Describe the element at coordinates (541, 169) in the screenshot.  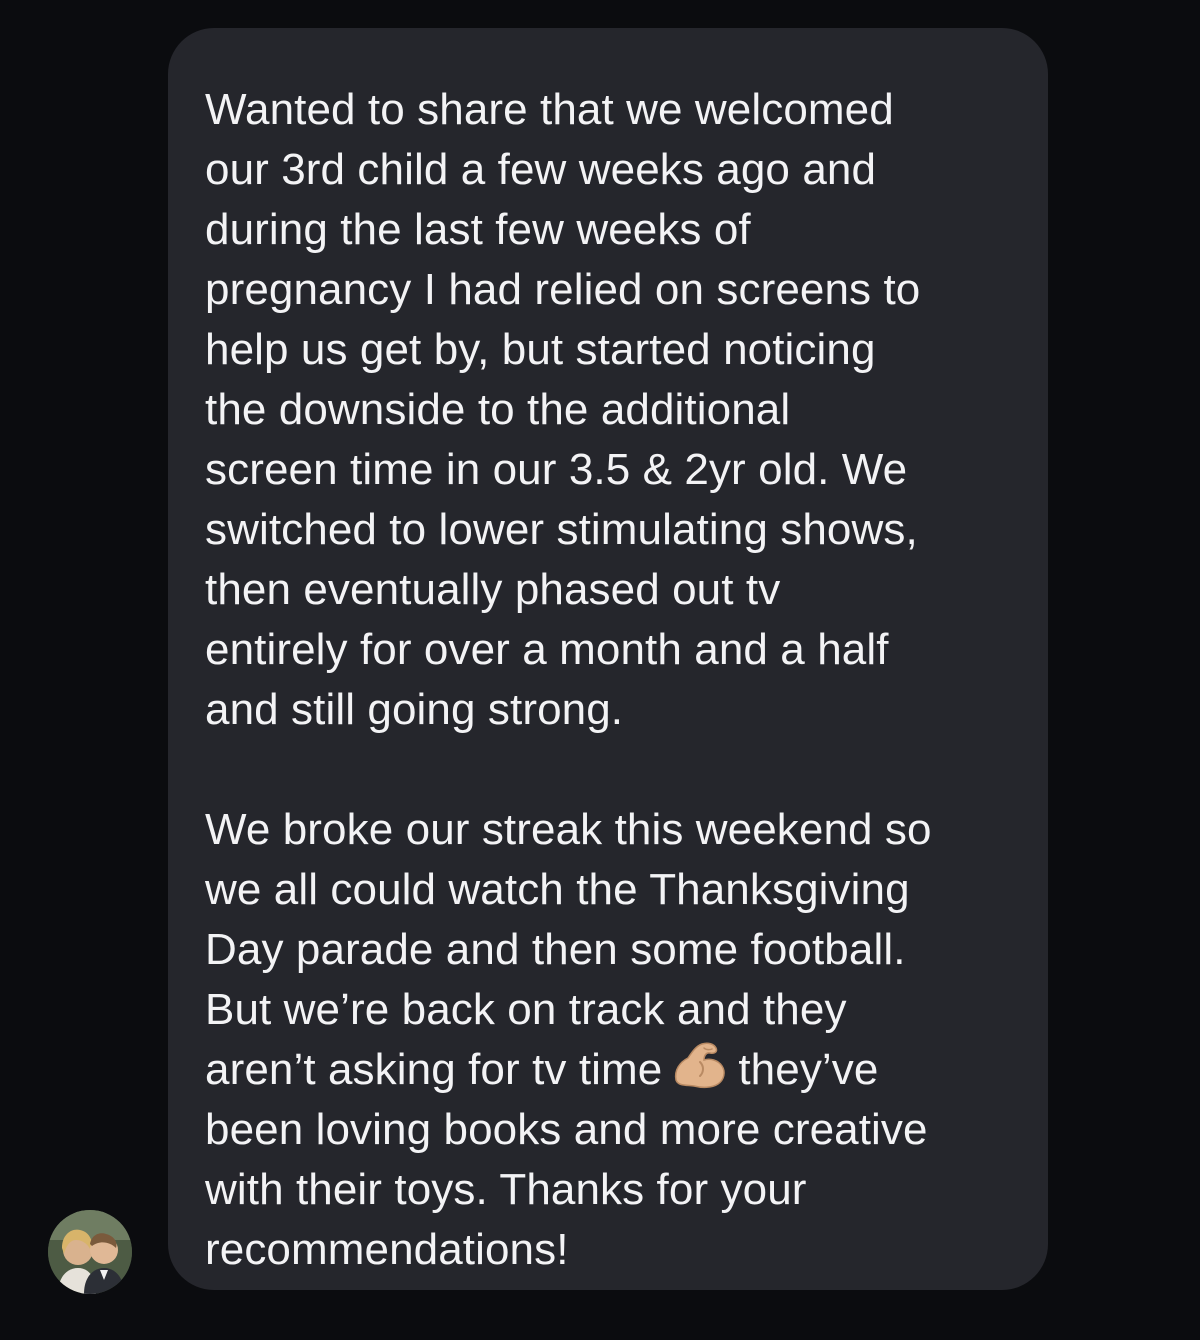
I see `message-line: our 3rd child a few weeks ago and` at that location.